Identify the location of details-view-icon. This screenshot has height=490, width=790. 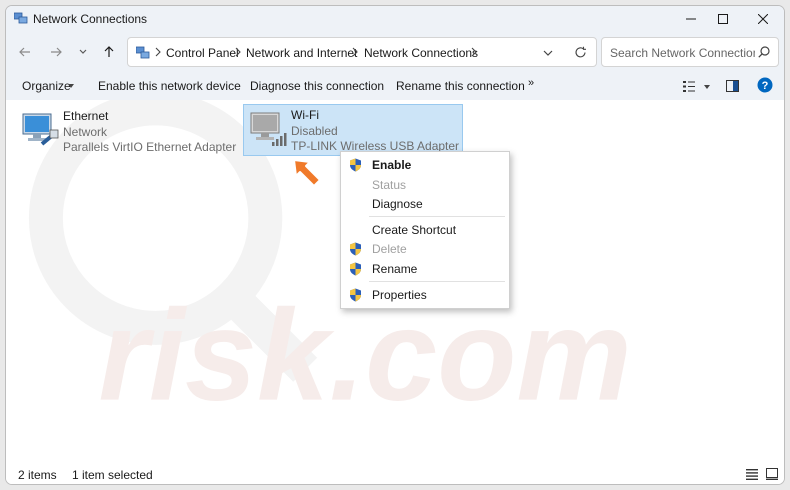
(752, 474).